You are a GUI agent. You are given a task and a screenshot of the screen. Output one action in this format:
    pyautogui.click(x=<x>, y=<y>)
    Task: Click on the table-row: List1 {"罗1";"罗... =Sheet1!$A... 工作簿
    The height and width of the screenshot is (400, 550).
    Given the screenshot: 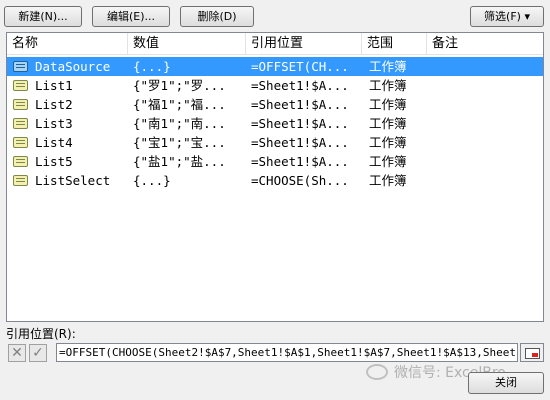 What is the action you would take?
    pyautogui.click(x=275, y=85)
    